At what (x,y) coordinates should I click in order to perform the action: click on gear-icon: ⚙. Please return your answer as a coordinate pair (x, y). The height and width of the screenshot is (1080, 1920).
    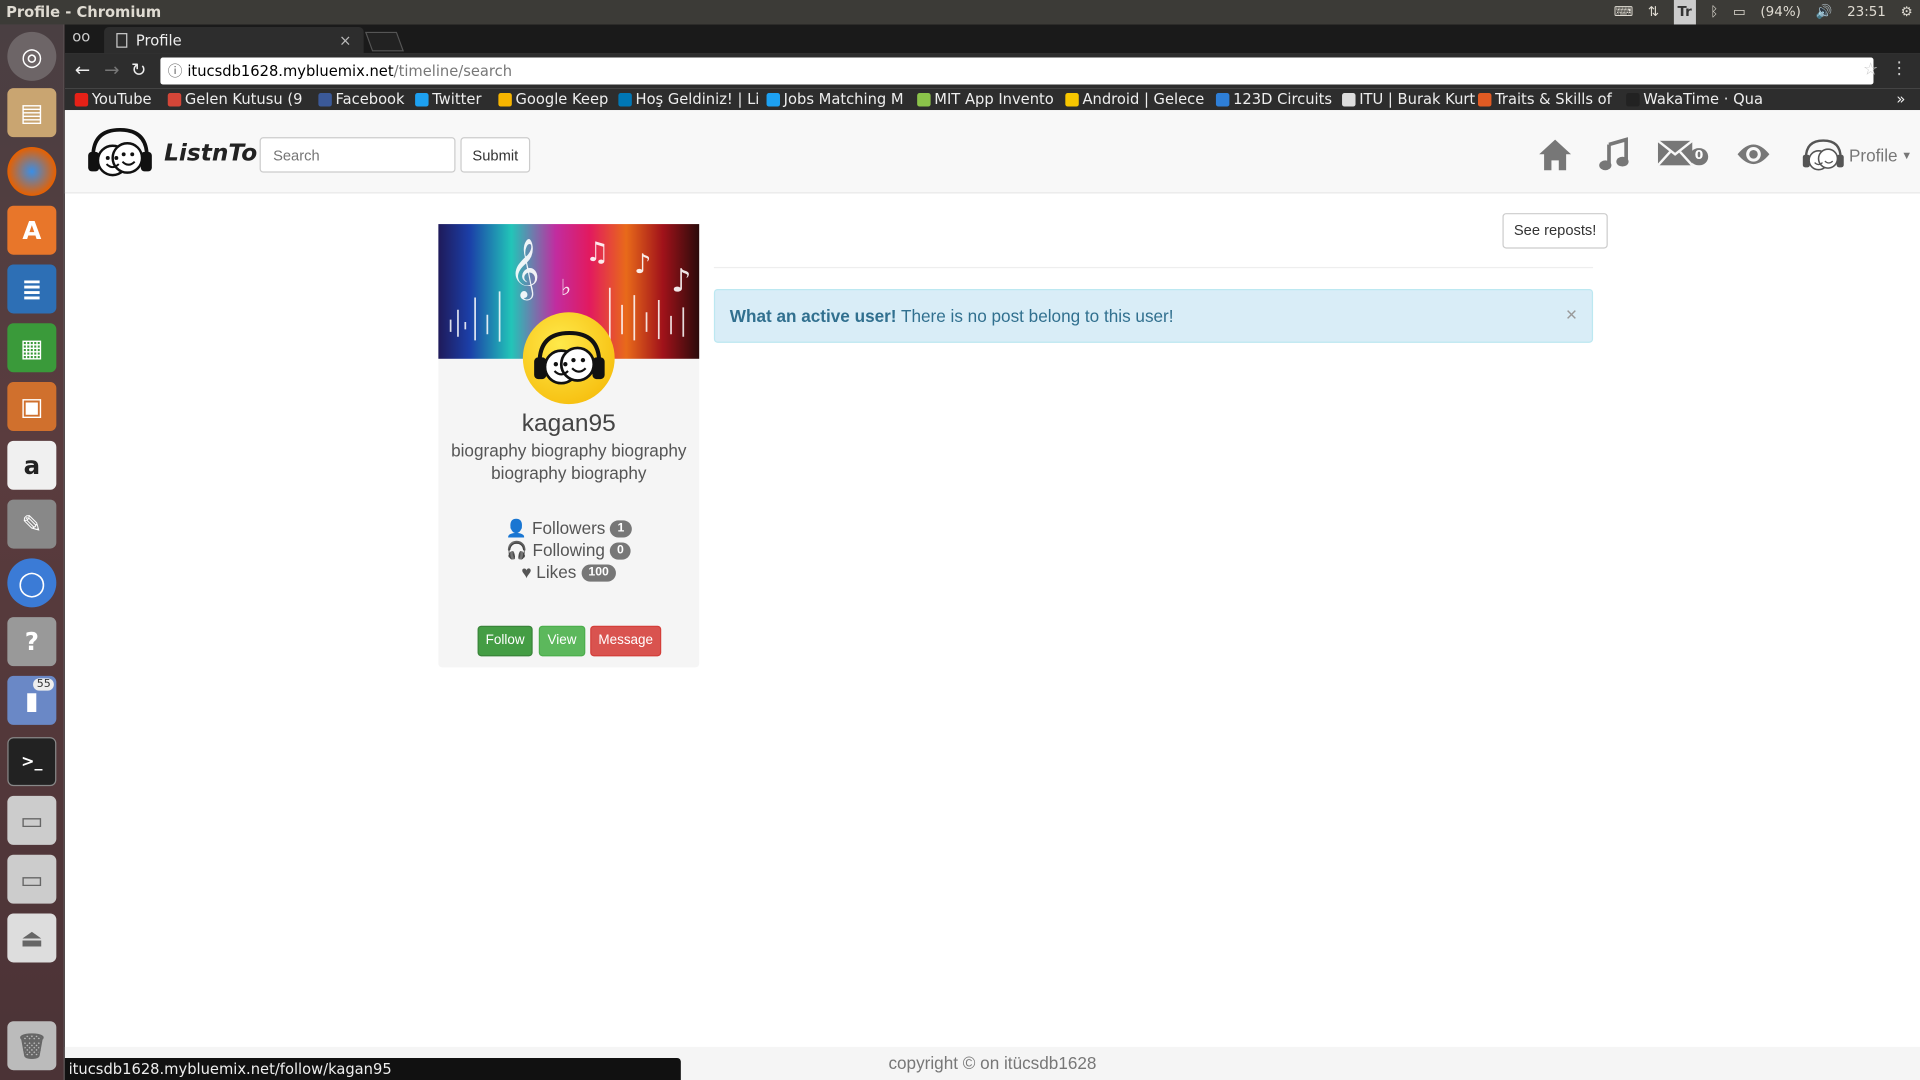
    Looking at the image, I should click on (1907, 12).